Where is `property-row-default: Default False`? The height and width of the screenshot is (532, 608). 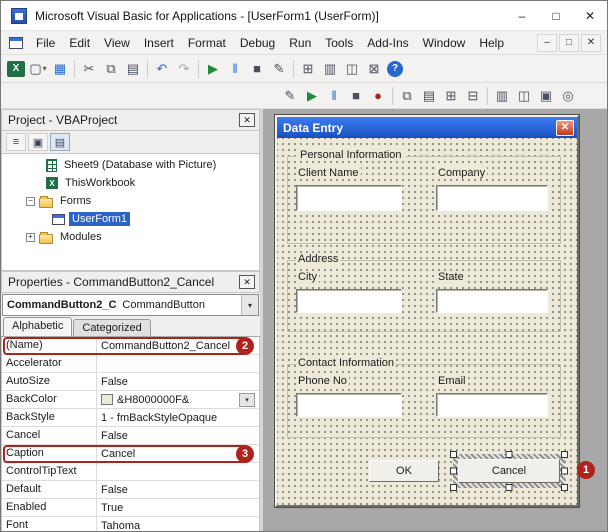 property-row-default: Default False is located at coordinates (130, 490).